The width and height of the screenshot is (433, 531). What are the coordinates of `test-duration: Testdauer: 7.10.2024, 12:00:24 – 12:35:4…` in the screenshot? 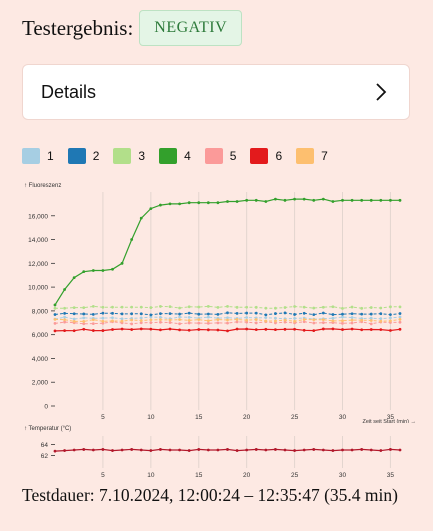 It's located at (210, 495).